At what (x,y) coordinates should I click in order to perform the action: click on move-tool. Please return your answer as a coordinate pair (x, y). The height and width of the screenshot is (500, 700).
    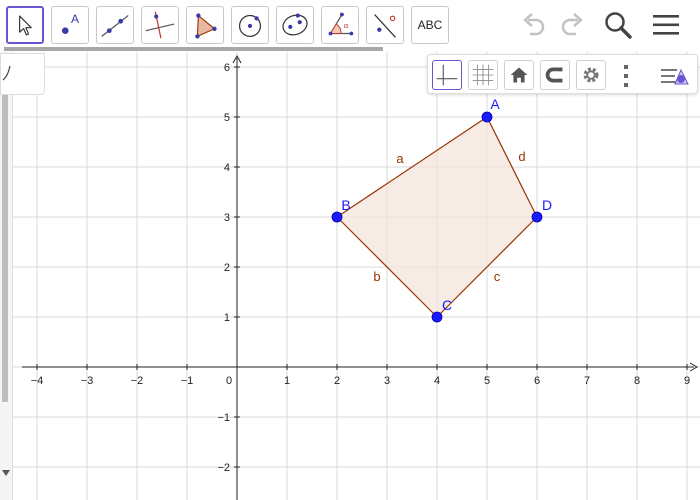
    Looking at the image, I should click on (25, 25).